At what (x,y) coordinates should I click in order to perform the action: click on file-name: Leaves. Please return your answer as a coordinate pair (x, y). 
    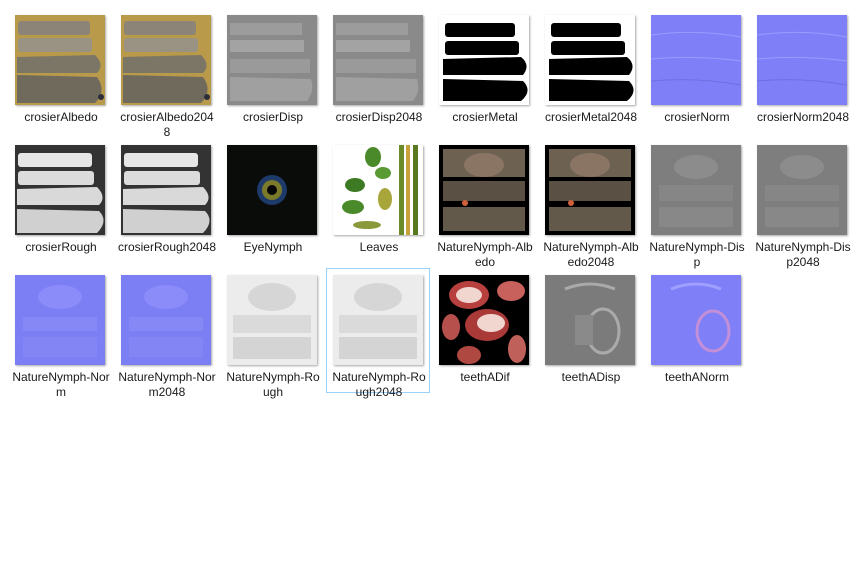
    Looking at the image, I should click on (379, 247).